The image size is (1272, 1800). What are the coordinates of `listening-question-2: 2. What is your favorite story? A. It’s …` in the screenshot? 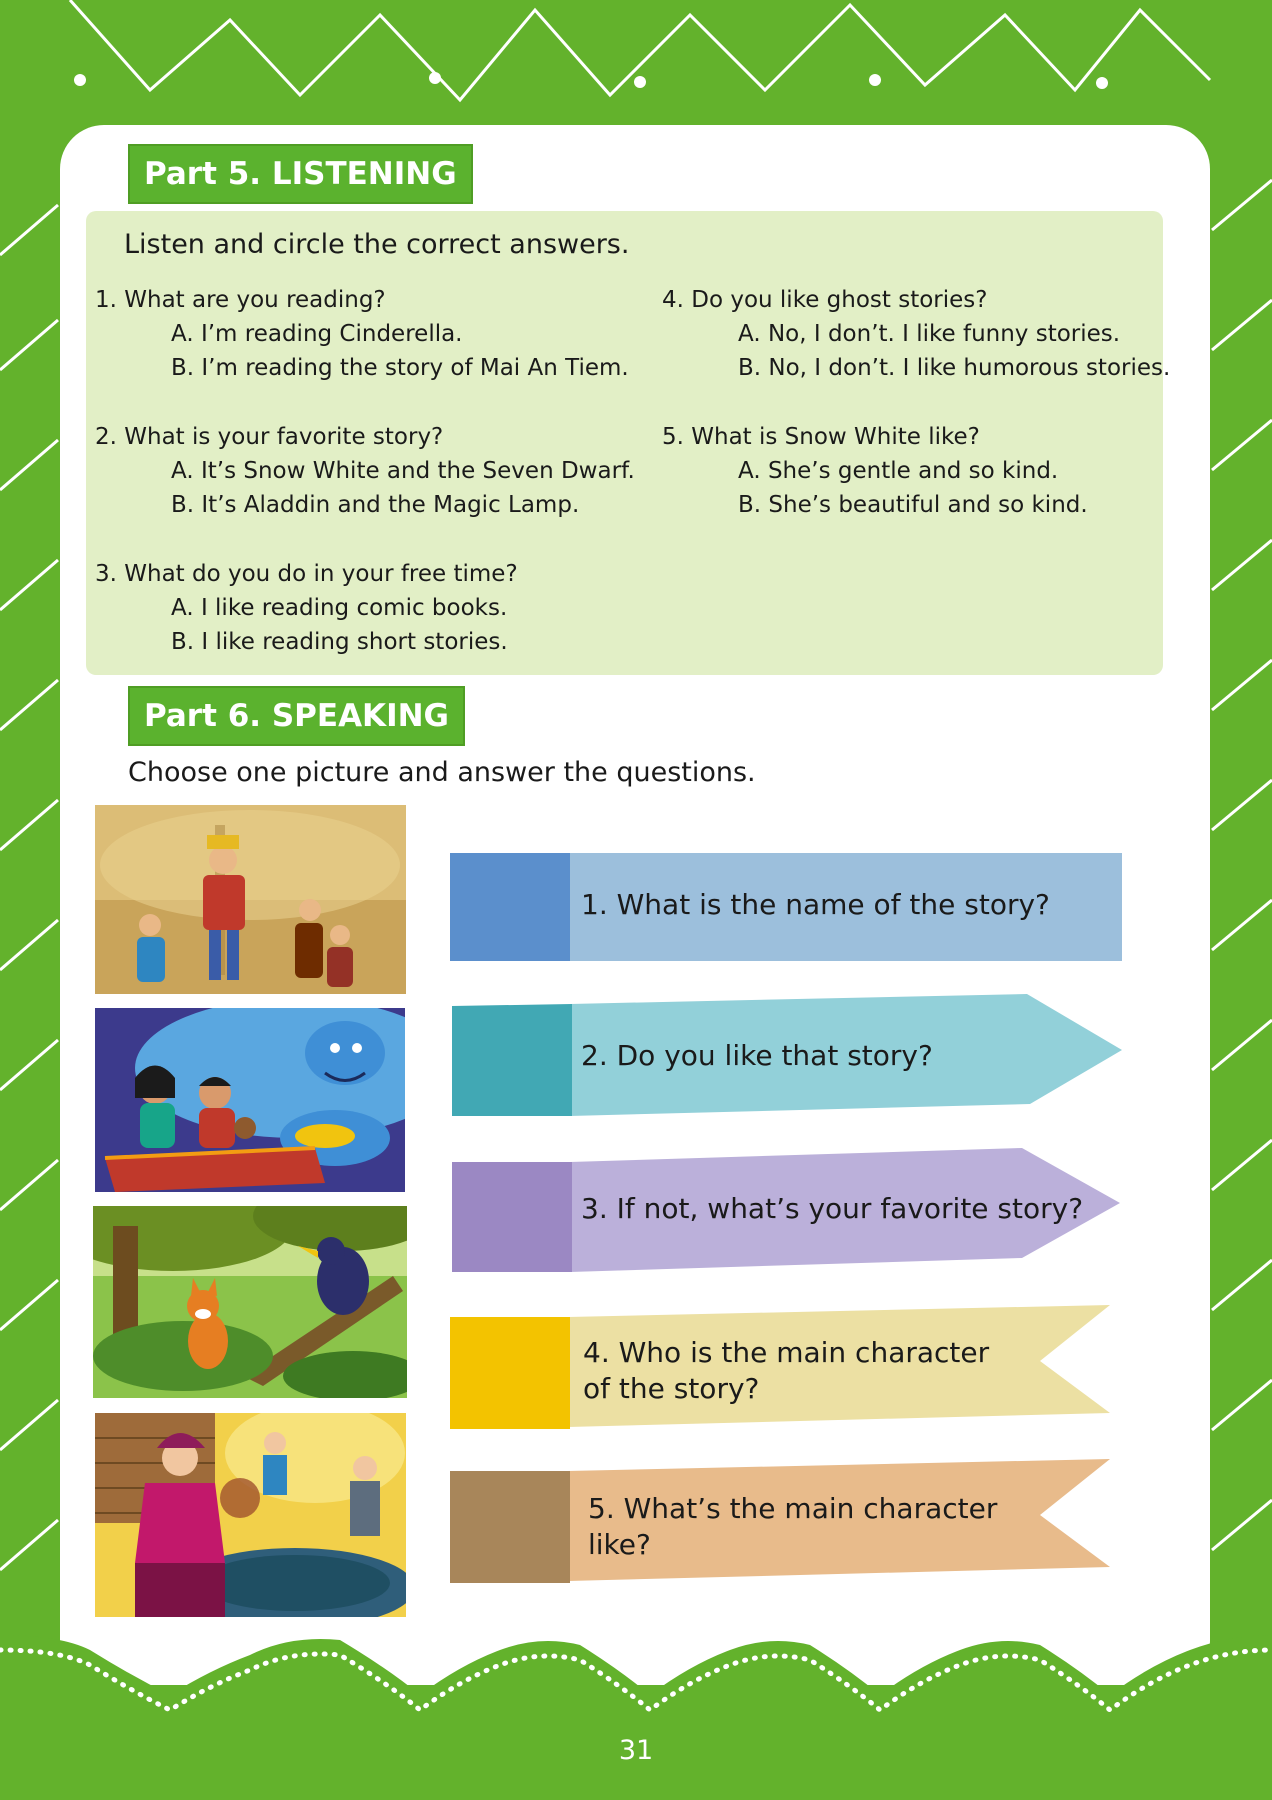 It's located at (365, 471).